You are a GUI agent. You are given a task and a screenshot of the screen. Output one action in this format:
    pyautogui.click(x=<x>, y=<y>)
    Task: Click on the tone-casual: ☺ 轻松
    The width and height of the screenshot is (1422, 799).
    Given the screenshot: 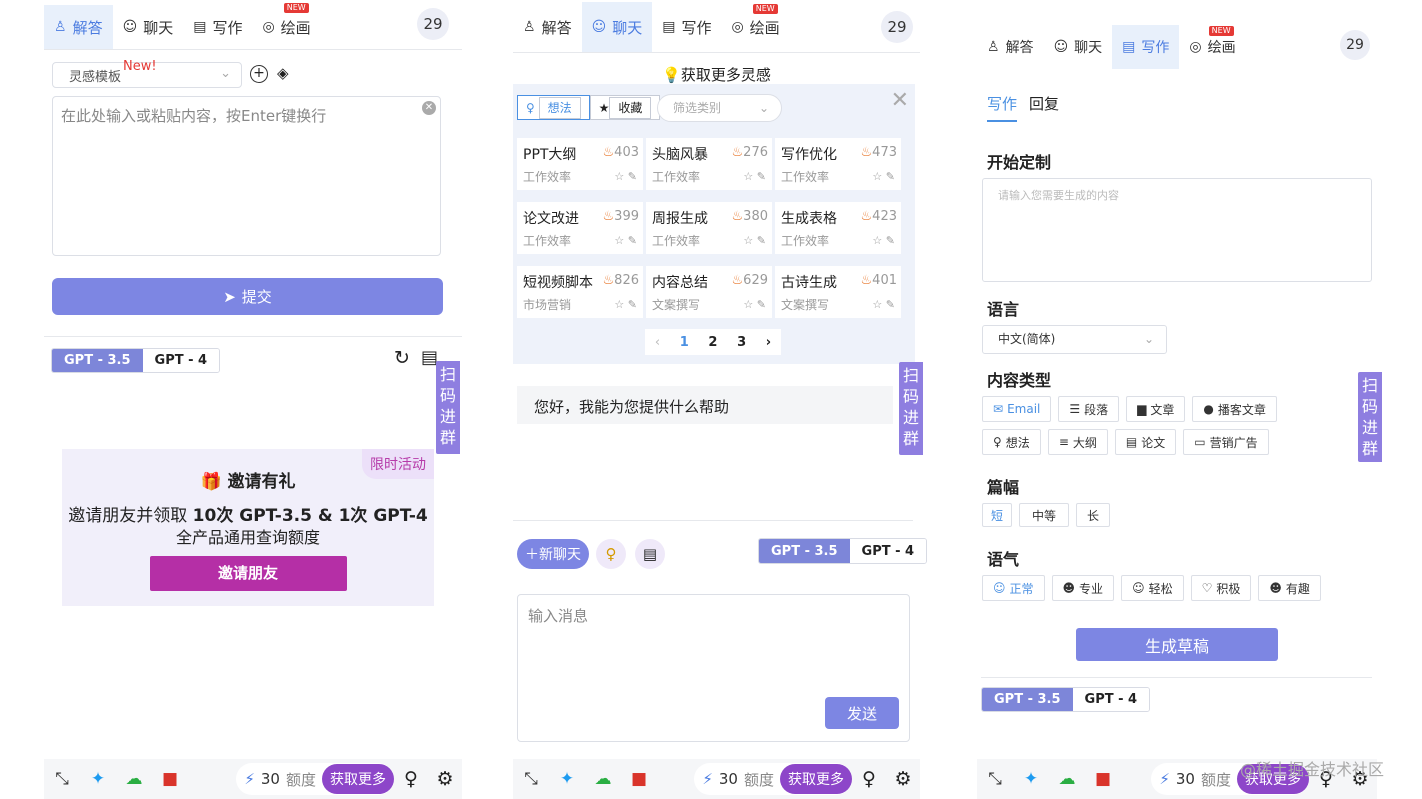 What is the action you would take?
    pyautogui.click(x=1152, y=588)
    